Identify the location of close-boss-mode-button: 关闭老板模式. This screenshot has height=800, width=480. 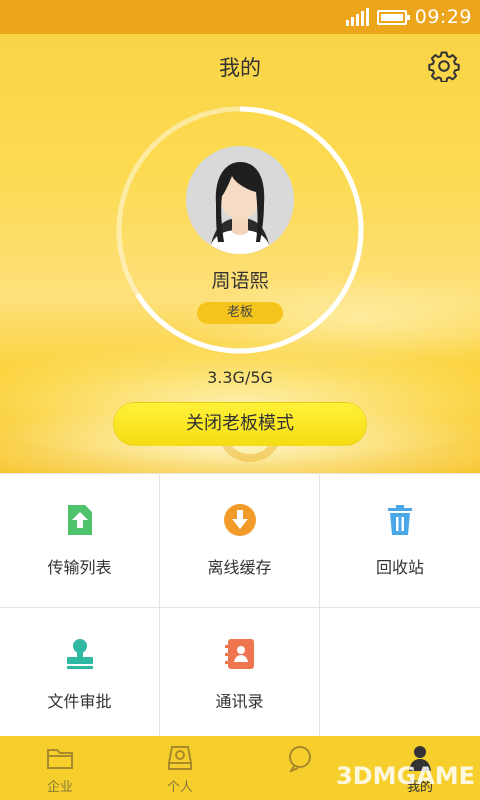
(240, 424).